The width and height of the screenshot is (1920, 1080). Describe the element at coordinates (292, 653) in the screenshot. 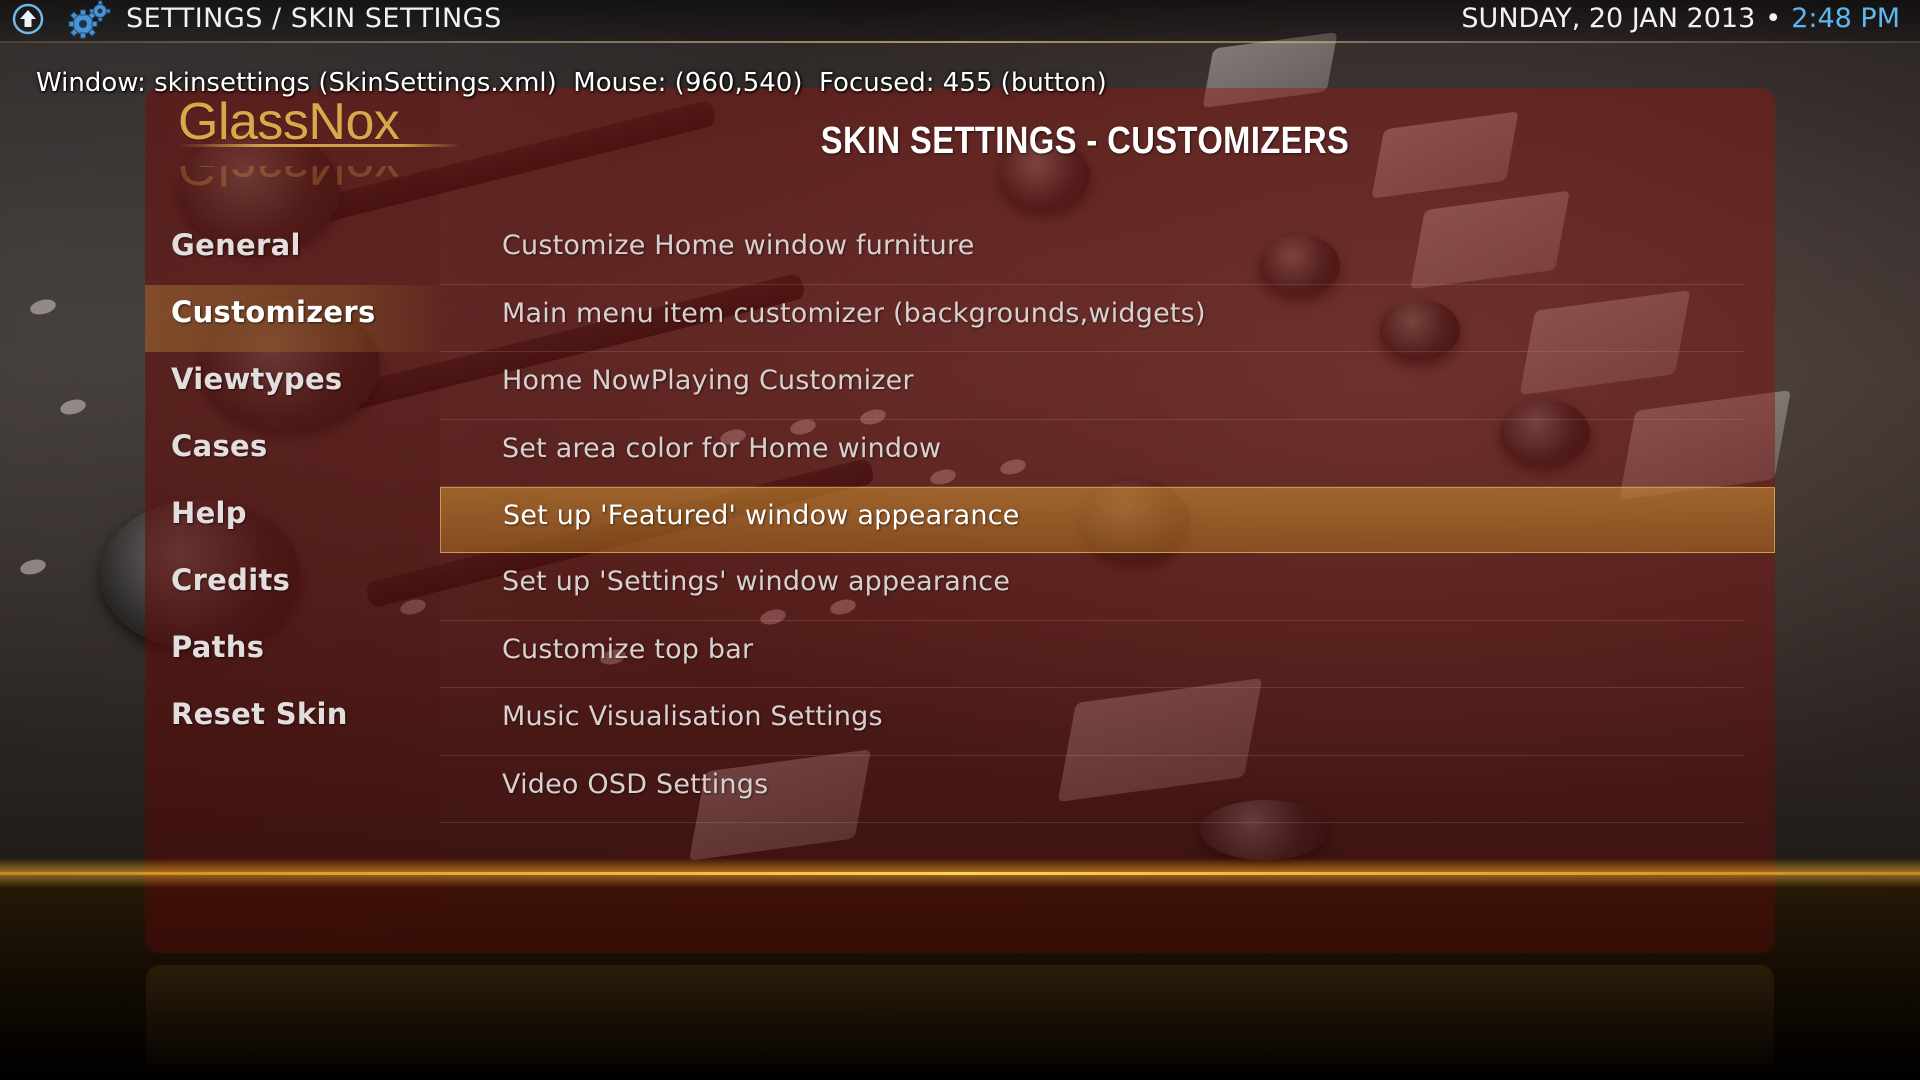

I see `sidebar-item-paths: Paths` at that location.